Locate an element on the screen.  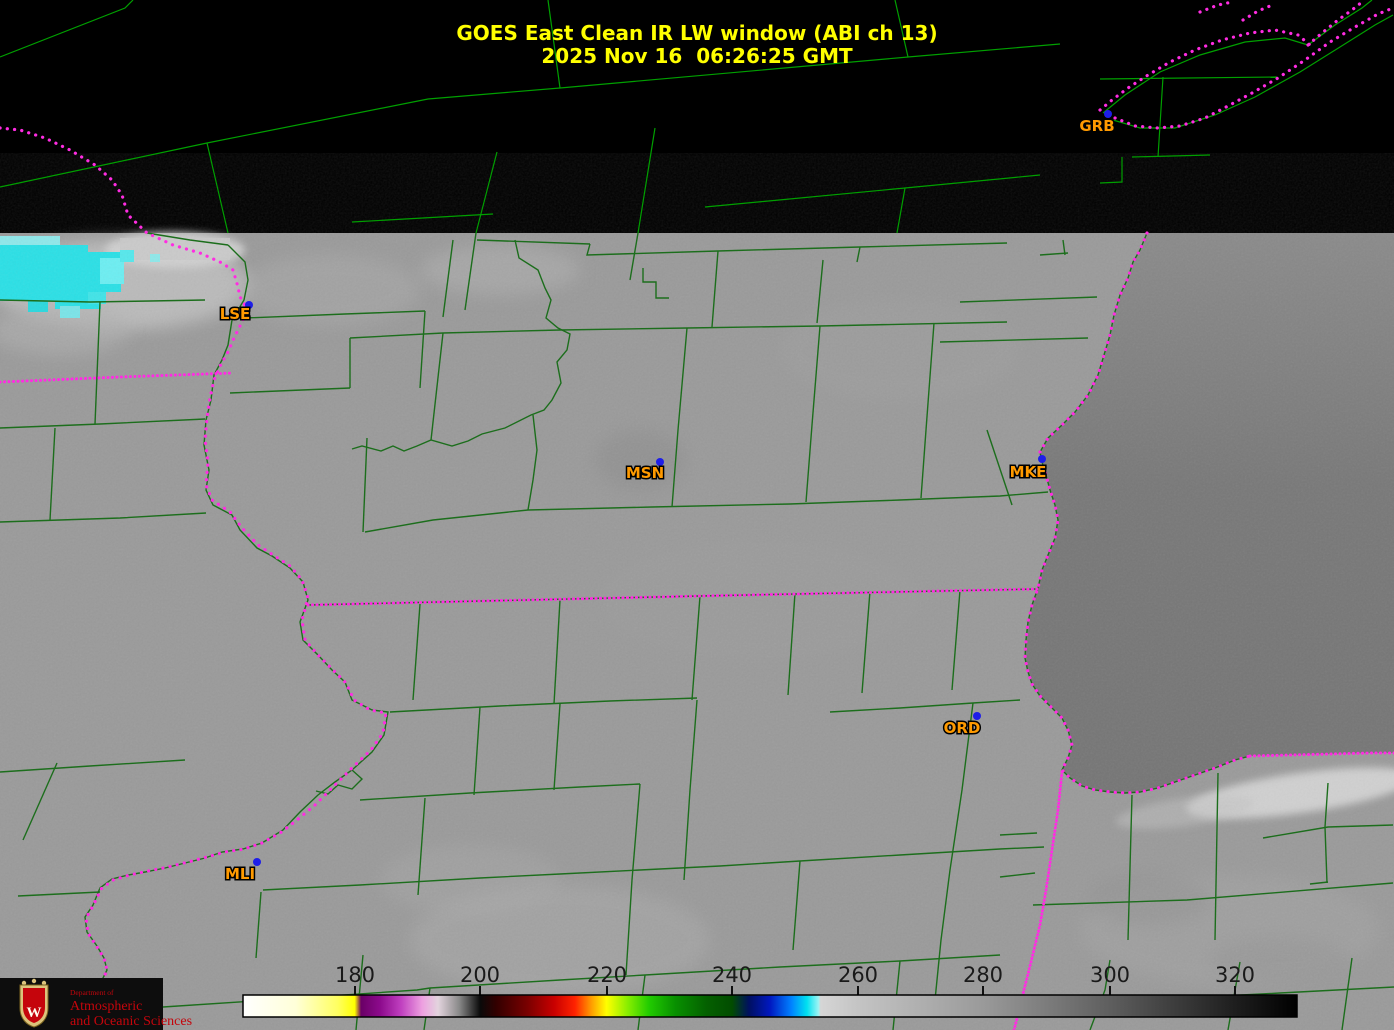
logo-dept-prefix: Department of is located at coordinates (92, 992).